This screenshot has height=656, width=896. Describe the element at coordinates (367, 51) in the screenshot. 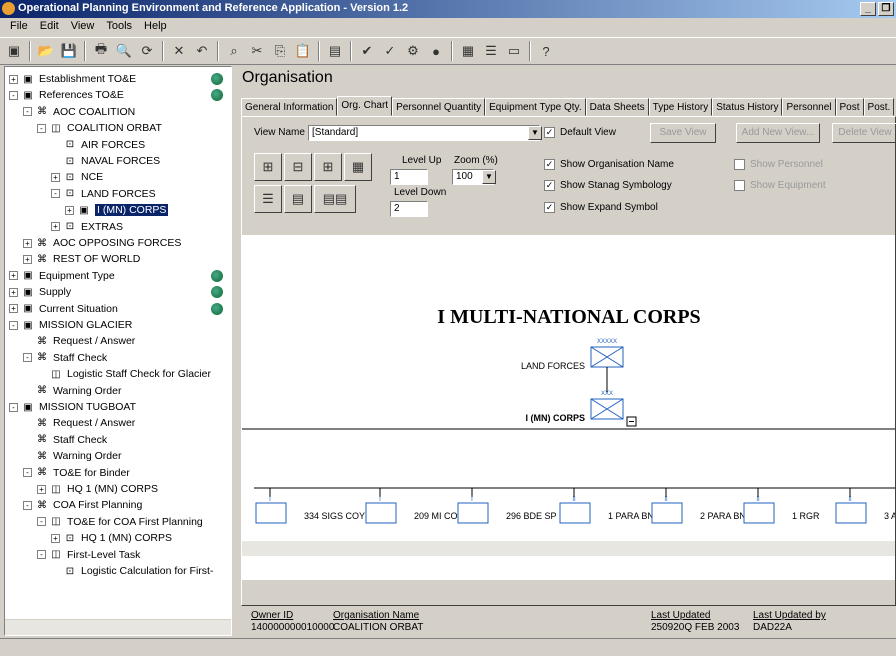

I see `spell-icon: ✔` at that location.